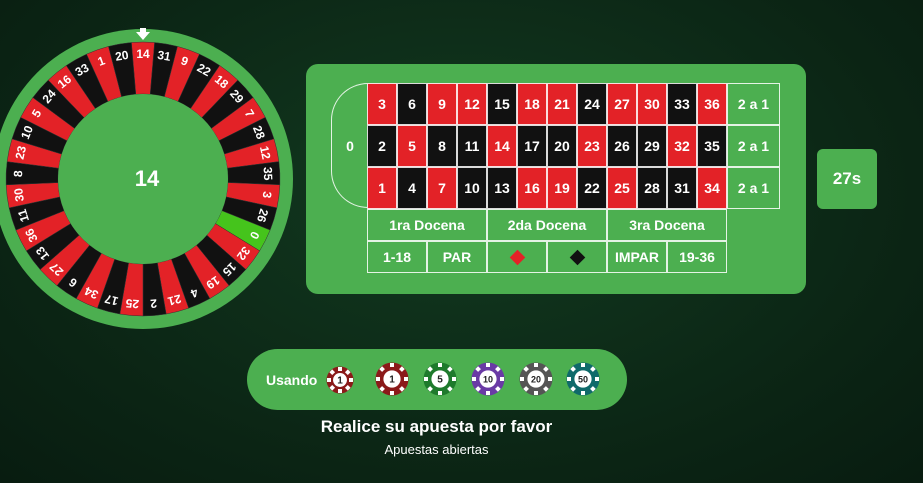 The height and width of the screenshot is (483, 923). What do you see at coordinates (562, 146) in the screenshot?
I see `bet-number: 20` at bounding box center [562, 146].